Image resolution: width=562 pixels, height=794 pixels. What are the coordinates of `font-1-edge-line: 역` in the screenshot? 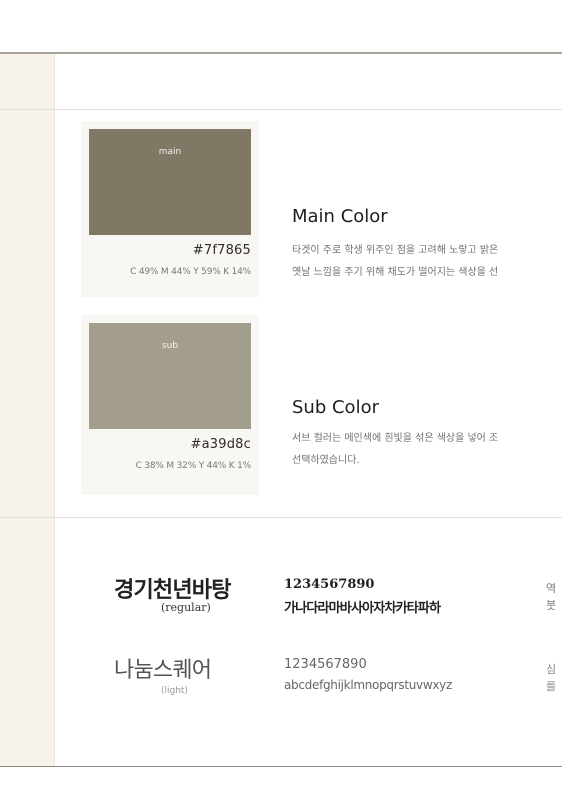 It's located at (551, 588).